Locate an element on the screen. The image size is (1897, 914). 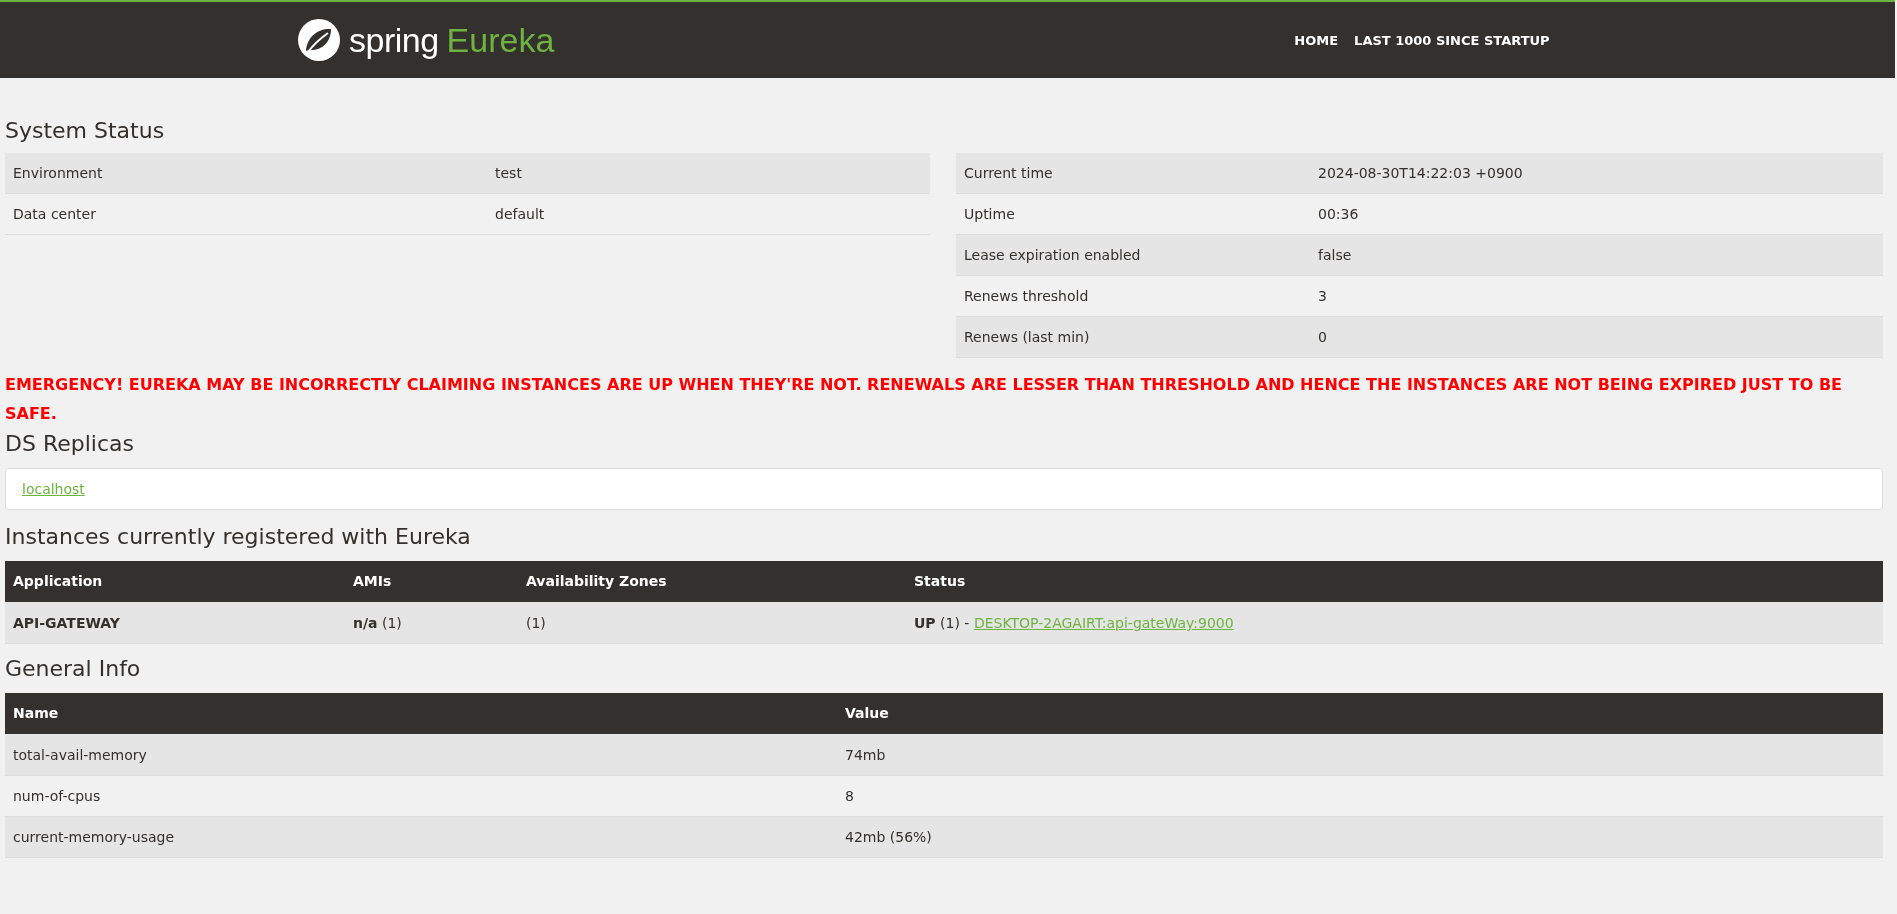
table-cell: 0 is located at coordinates (1596, 337).